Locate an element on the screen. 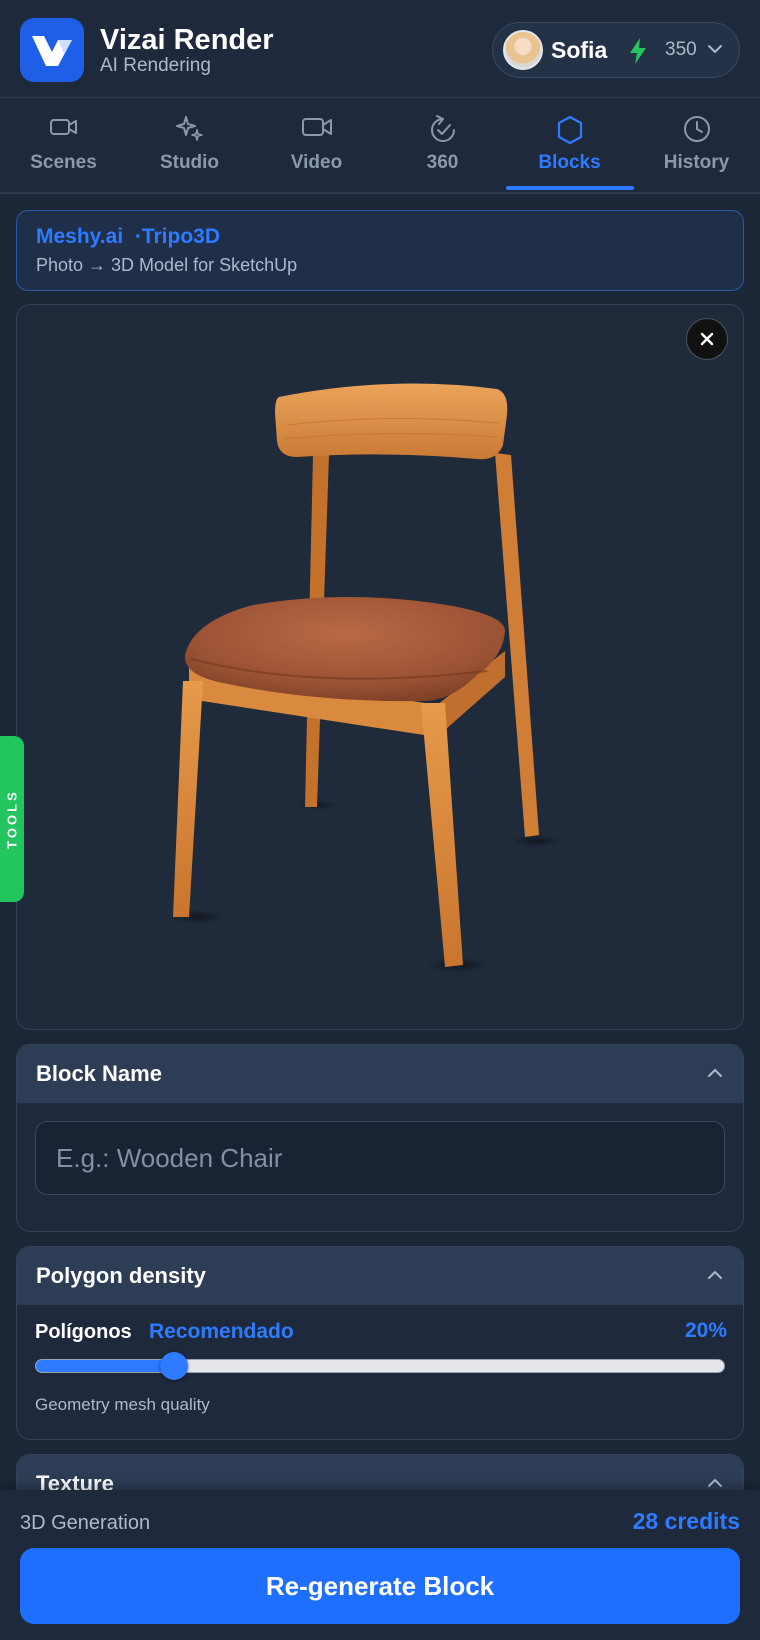 This screenshot has width=760, height=1640. recommended-label: Recomendado is located at coordinates (221, 1331).